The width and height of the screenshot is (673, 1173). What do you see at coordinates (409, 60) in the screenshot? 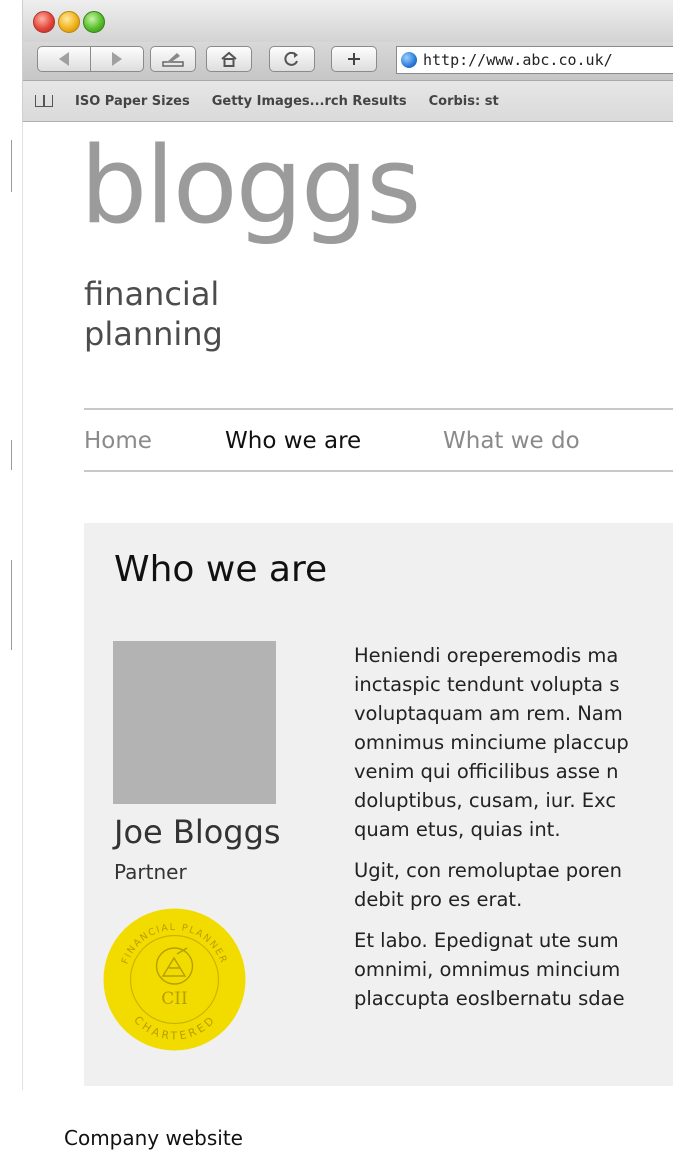
I see `globe-icon` at bounding box center [409, 60].